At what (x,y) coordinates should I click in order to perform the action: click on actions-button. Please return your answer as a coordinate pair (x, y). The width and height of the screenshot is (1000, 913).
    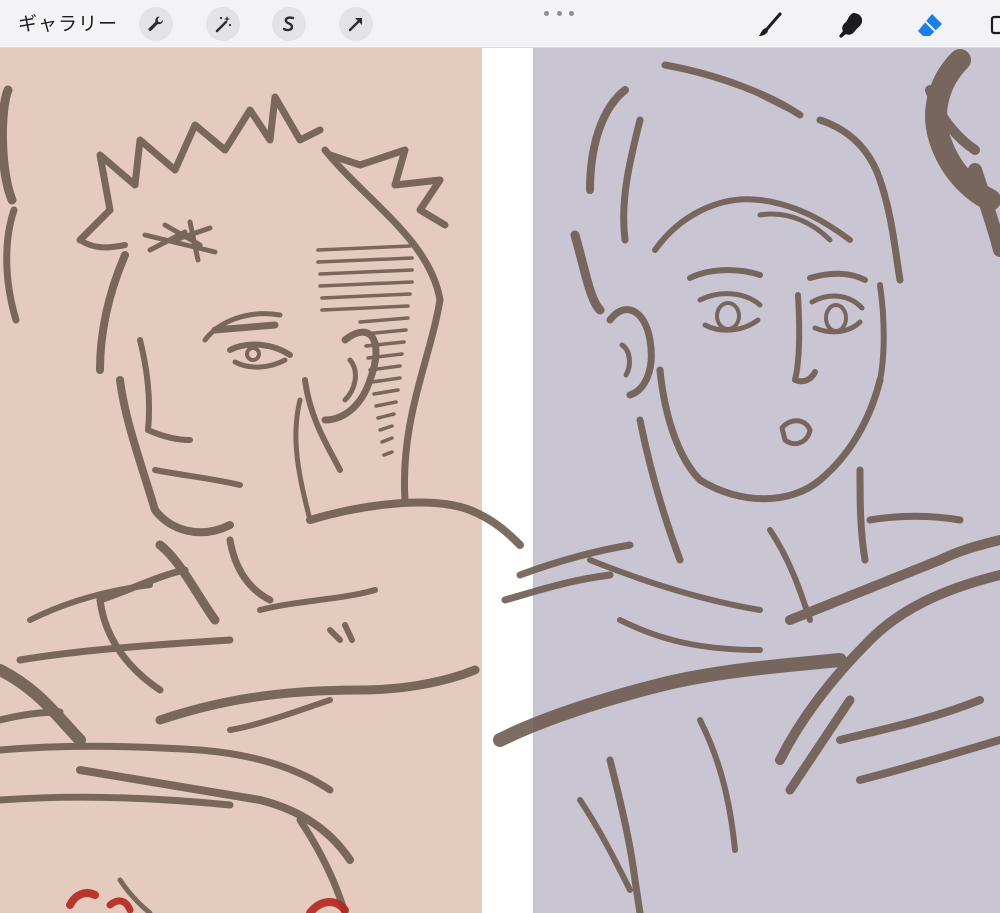
    Looking at the image, I should click on (156, 24).